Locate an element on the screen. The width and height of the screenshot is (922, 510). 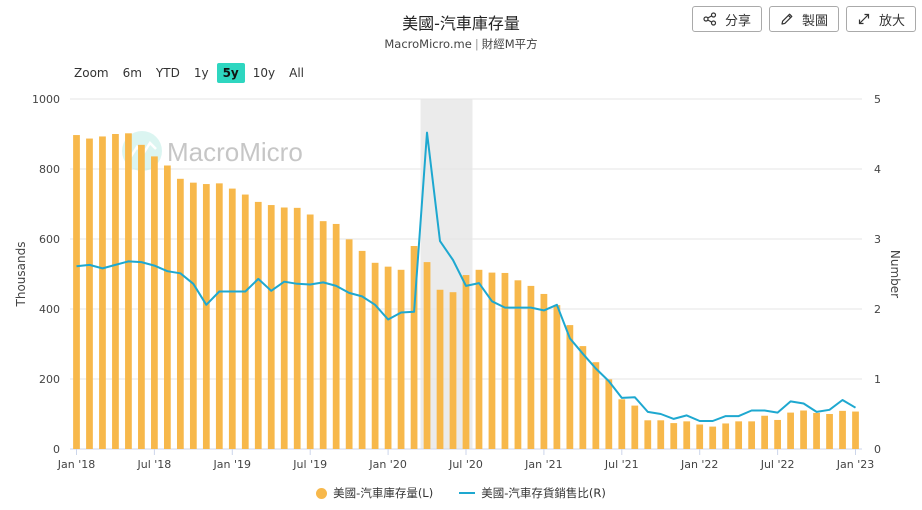
y-right-tick-label: 5 is located at coordinates (877, 99).